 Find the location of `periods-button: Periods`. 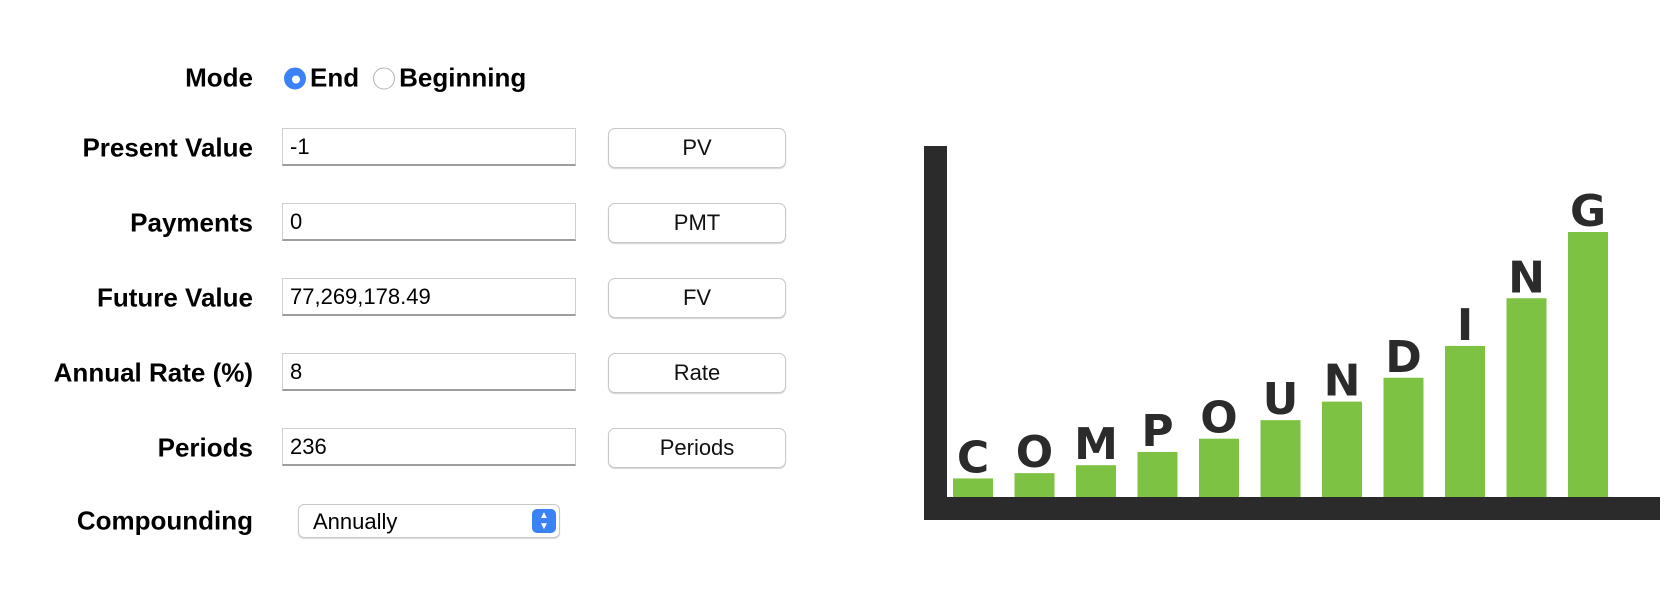

periods-button: Periods is located at coordinates (697, 448).